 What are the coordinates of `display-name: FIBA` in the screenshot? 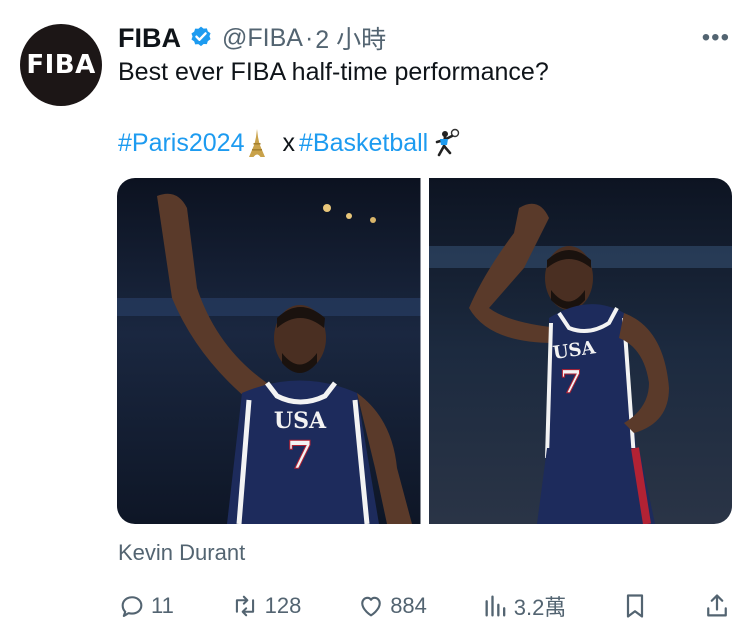 It's located at (149, 38).